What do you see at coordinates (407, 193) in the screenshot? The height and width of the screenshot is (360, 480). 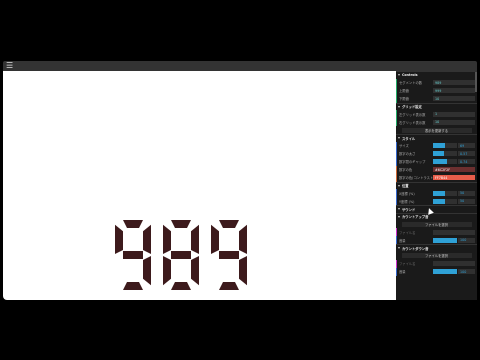 I see `control-label: X座標 (%)` at bounding box center [407, 193].